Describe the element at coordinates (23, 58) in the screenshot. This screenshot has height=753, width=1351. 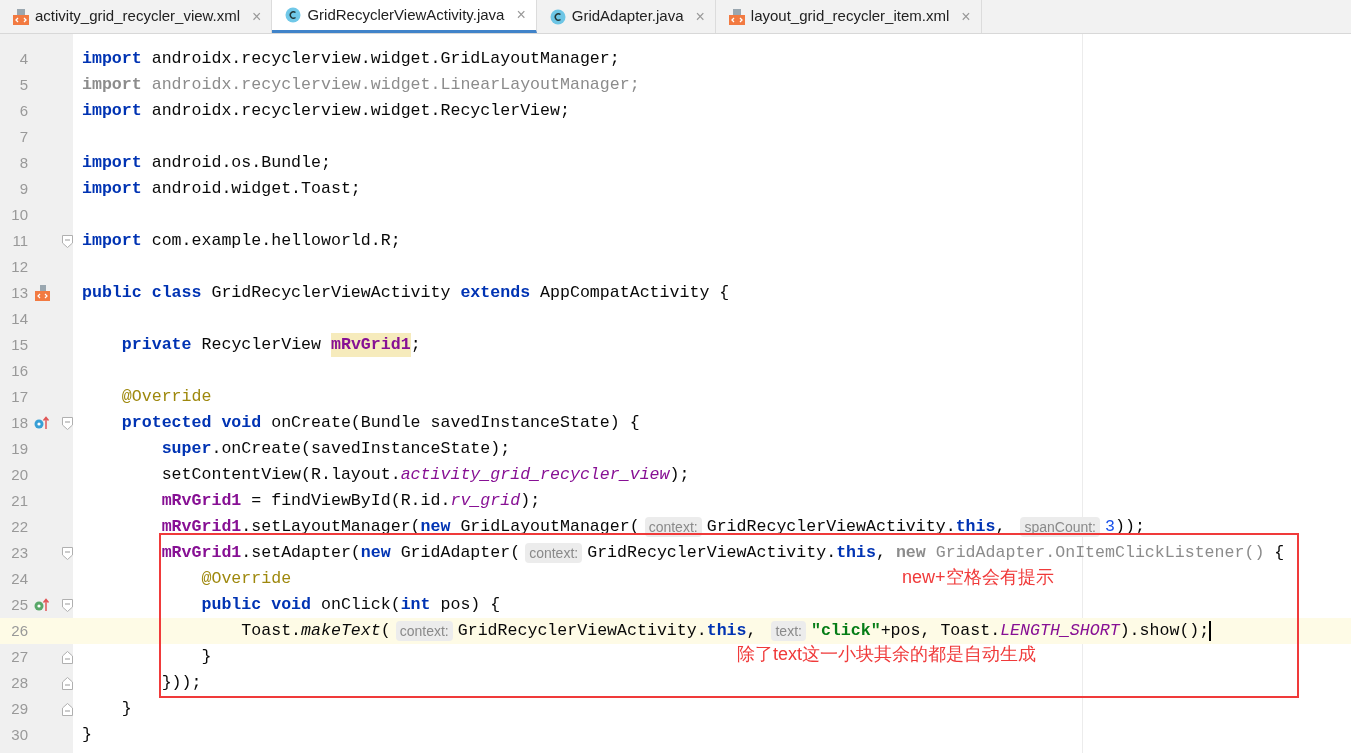
I see `line-number: 4` at that location.